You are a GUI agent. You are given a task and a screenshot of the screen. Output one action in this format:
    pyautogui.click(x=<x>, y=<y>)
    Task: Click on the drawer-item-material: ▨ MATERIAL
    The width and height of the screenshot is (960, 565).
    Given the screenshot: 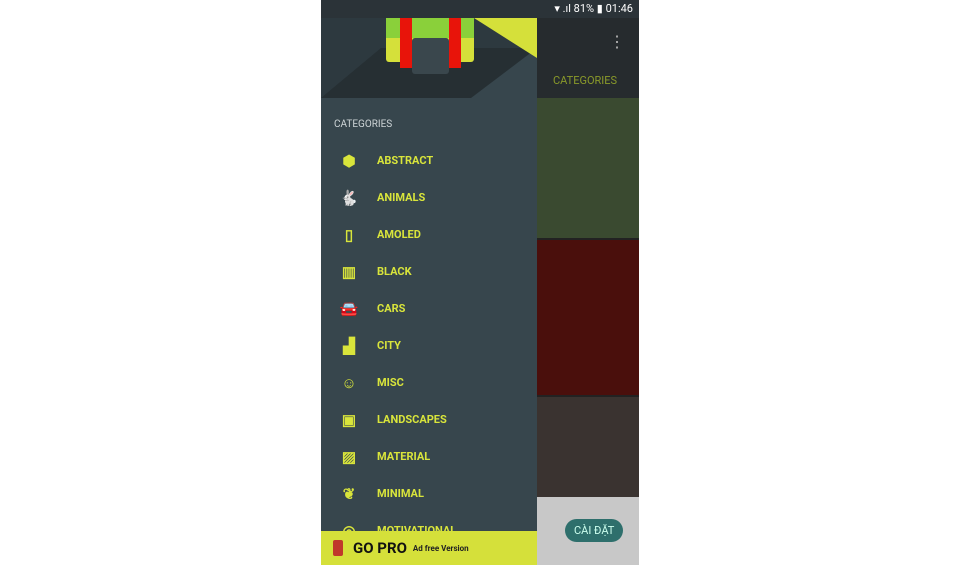 What is the action you would take?
    pyautogui.click(x=429, y=456)
    